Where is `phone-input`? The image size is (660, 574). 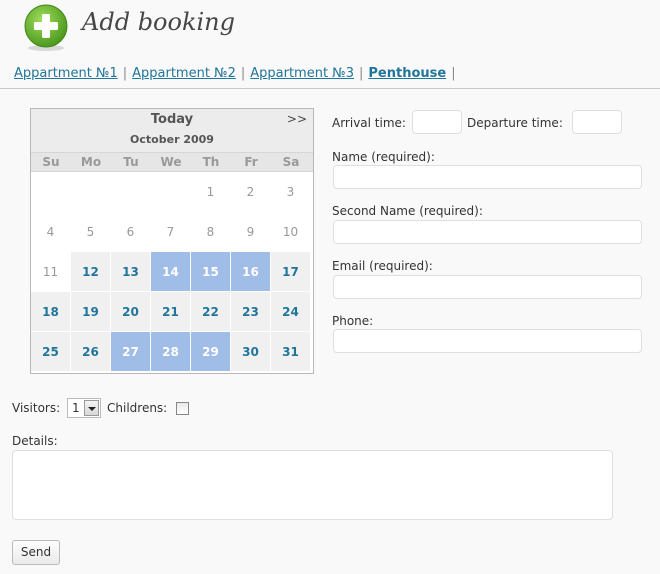
phone-input is located at coordinates (487, 341).